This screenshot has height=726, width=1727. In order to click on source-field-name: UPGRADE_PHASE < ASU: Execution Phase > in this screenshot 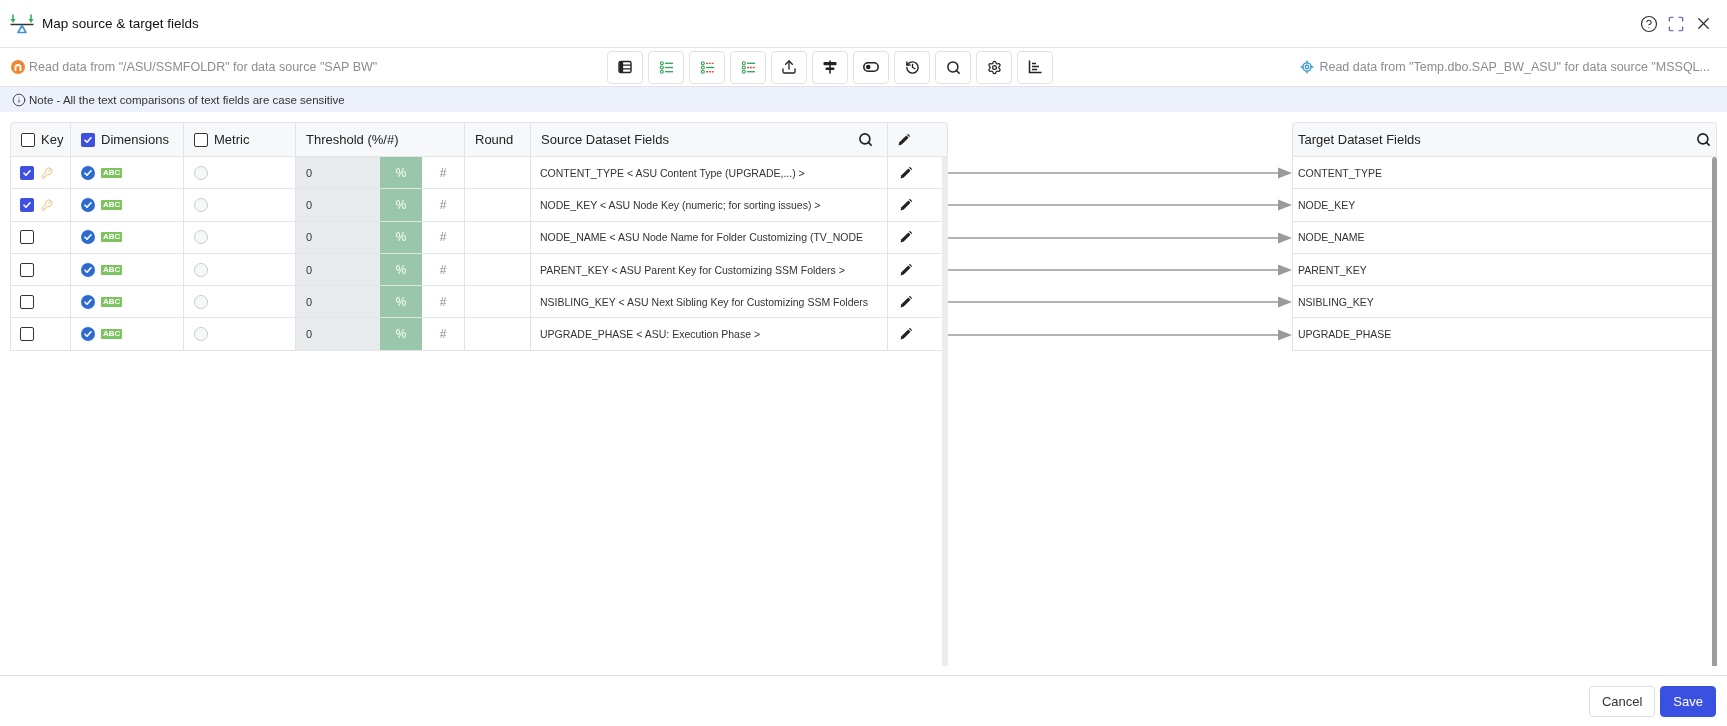, I will do `click(650, 334)`.